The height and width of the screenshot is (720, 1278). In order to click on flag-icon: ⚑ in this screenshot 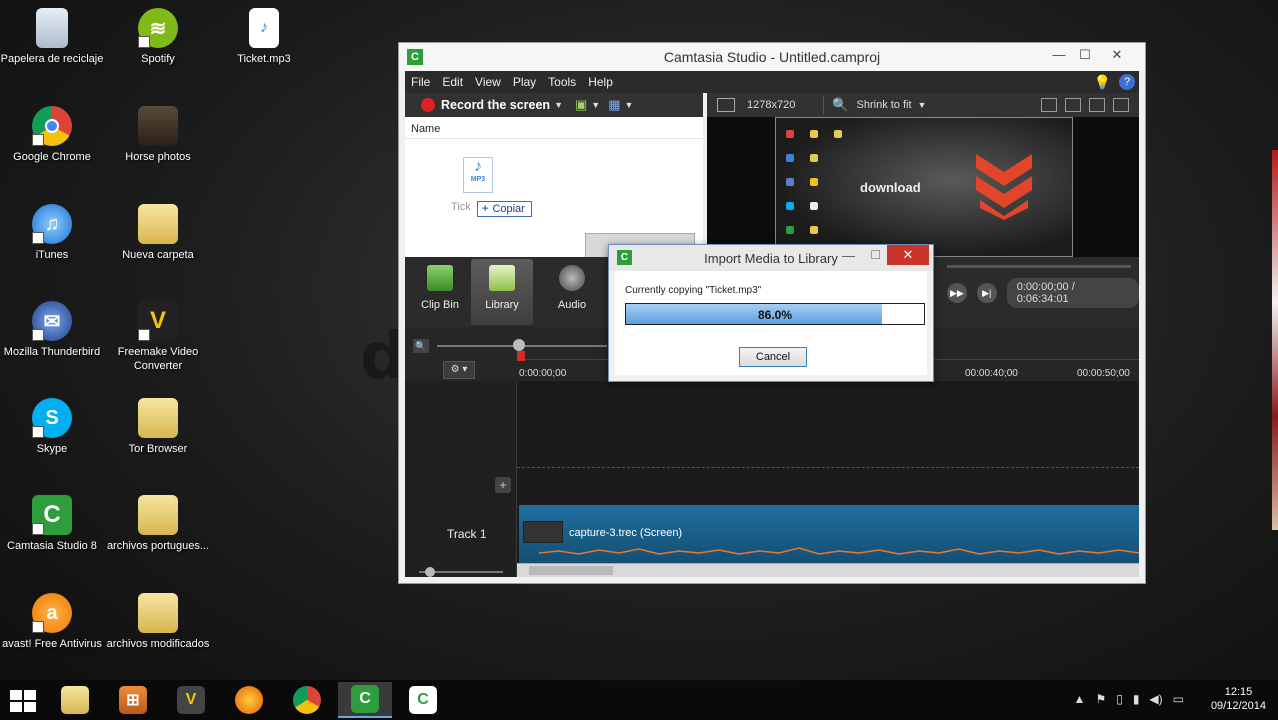, I will do `click(1100, 699)`.